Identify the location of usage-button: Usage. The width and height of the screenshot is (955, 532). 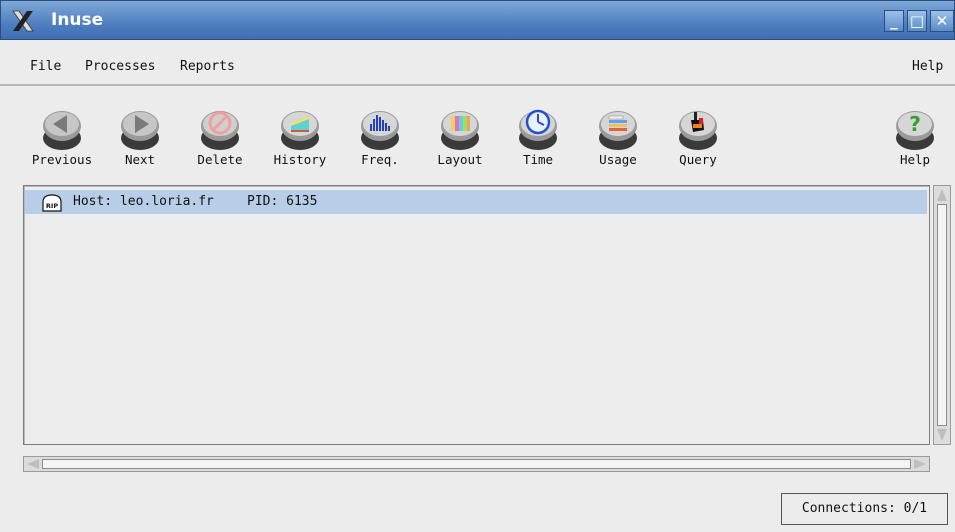
(618, 138).